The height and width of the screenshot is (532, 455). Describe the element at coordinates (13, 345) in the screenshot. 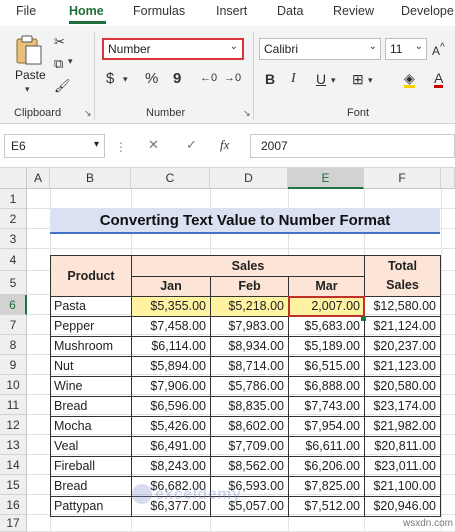

I see `row-header: 8` at that location.